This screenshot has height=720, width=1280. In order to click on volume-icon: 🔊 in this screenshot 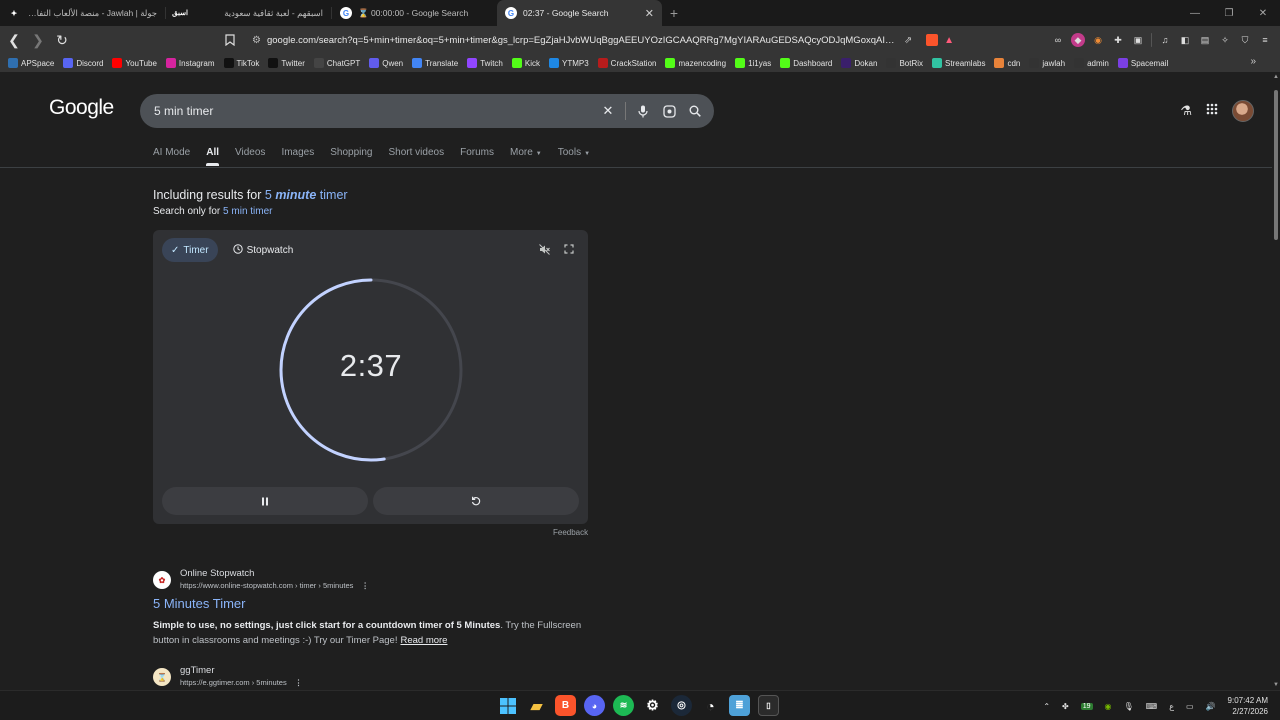, I will do `click(1211, 706)`.